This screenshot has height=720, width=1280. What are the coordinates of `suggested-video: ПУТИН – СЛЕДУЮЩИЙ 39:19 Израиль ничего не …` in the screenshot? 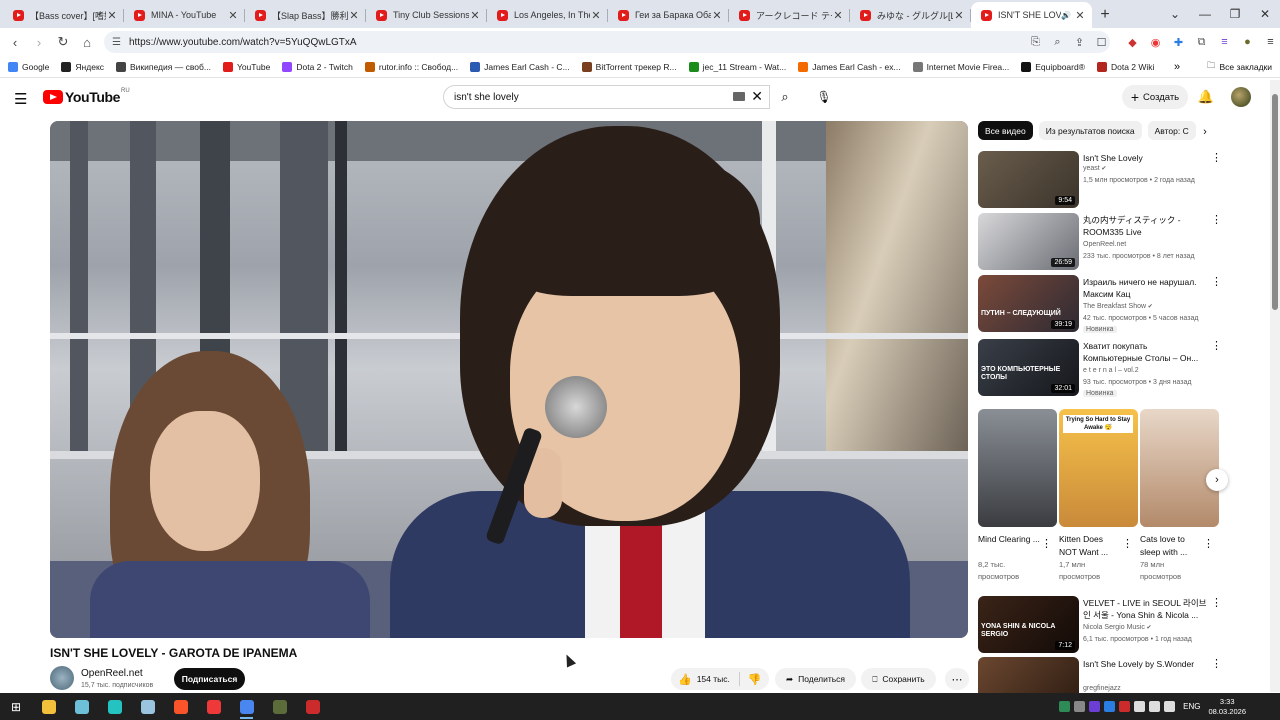 It's located at (1123, 304).